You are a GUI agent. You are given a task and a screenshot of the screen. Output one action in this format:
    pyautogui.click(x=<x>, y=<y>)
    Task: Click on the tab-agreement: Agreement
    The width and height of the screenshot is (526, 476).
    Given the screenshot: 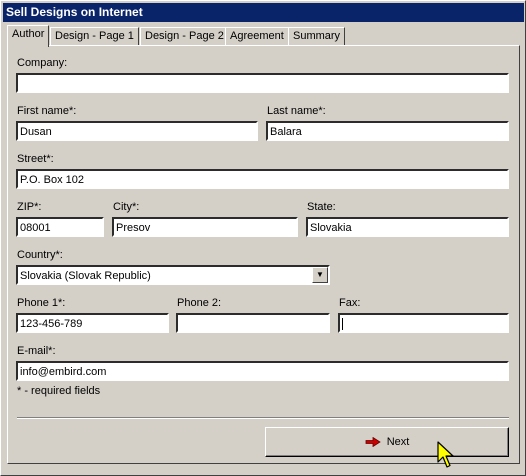 What is the action you would take?
    pyautogui.click(x=257, y=36)
    